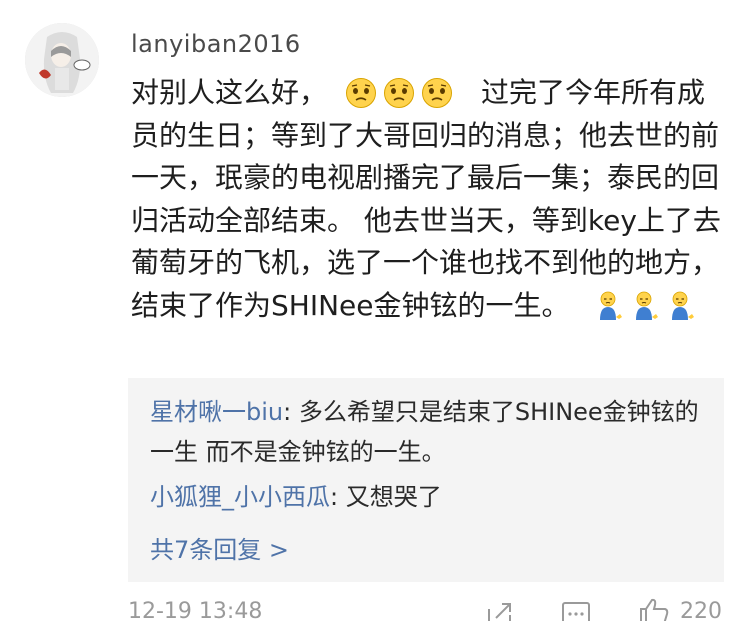  What do you see at coordinates (229, 92) in the screenshot?
I see `comment-text-intro: 对别人这么好，` at bounding box center [229, 92].